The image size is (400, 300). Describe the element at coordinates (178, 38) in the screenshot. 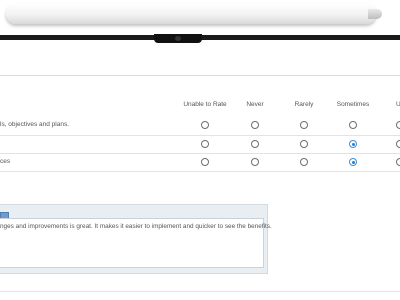

I see `camera-icon` at that location.